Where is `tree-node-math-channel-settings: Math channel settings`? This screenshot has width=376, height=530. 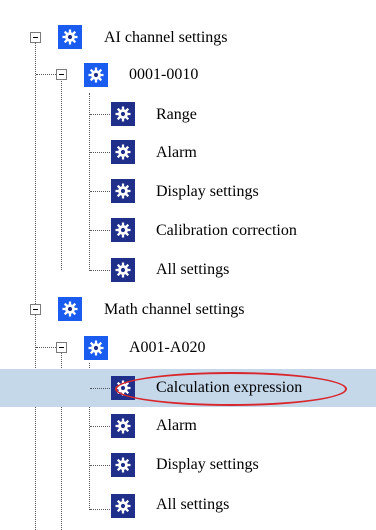
tree-node-math-channel-settings: Math channel settings is located at coordinates (188, 310).